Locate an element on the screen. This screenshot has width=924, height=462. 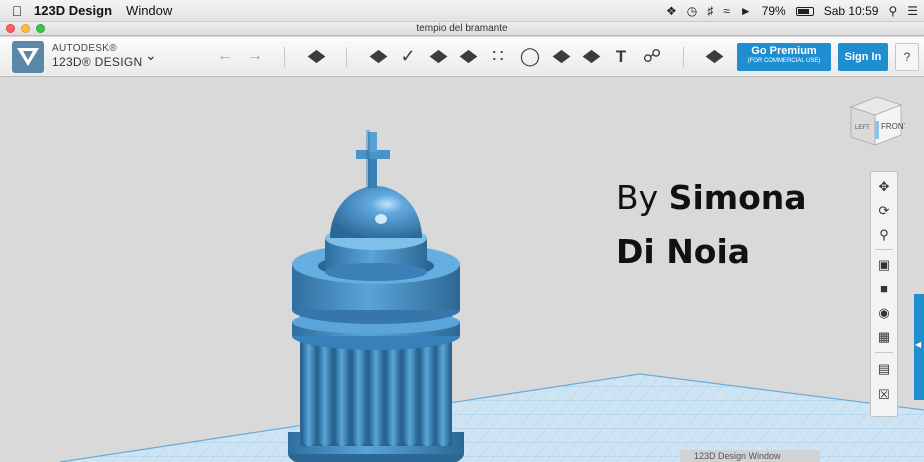
modify-icon is located at coordinates (468, 56).